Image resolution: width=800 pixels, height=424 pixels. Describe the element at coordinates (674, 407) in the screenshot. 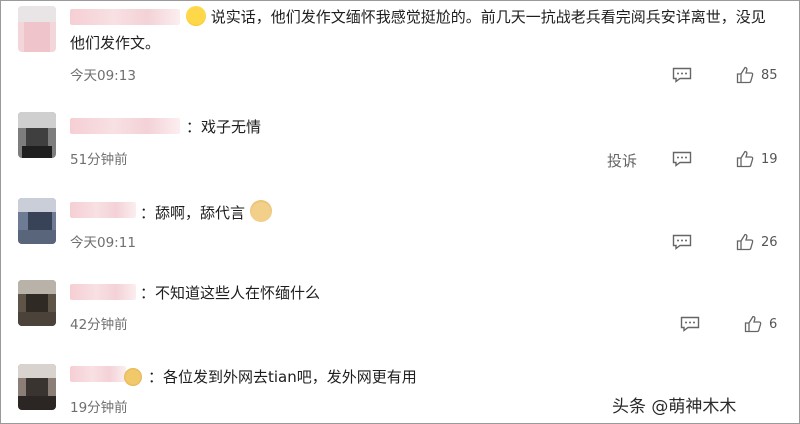

I see `watermark: 头条 @萌神木木` at that location.